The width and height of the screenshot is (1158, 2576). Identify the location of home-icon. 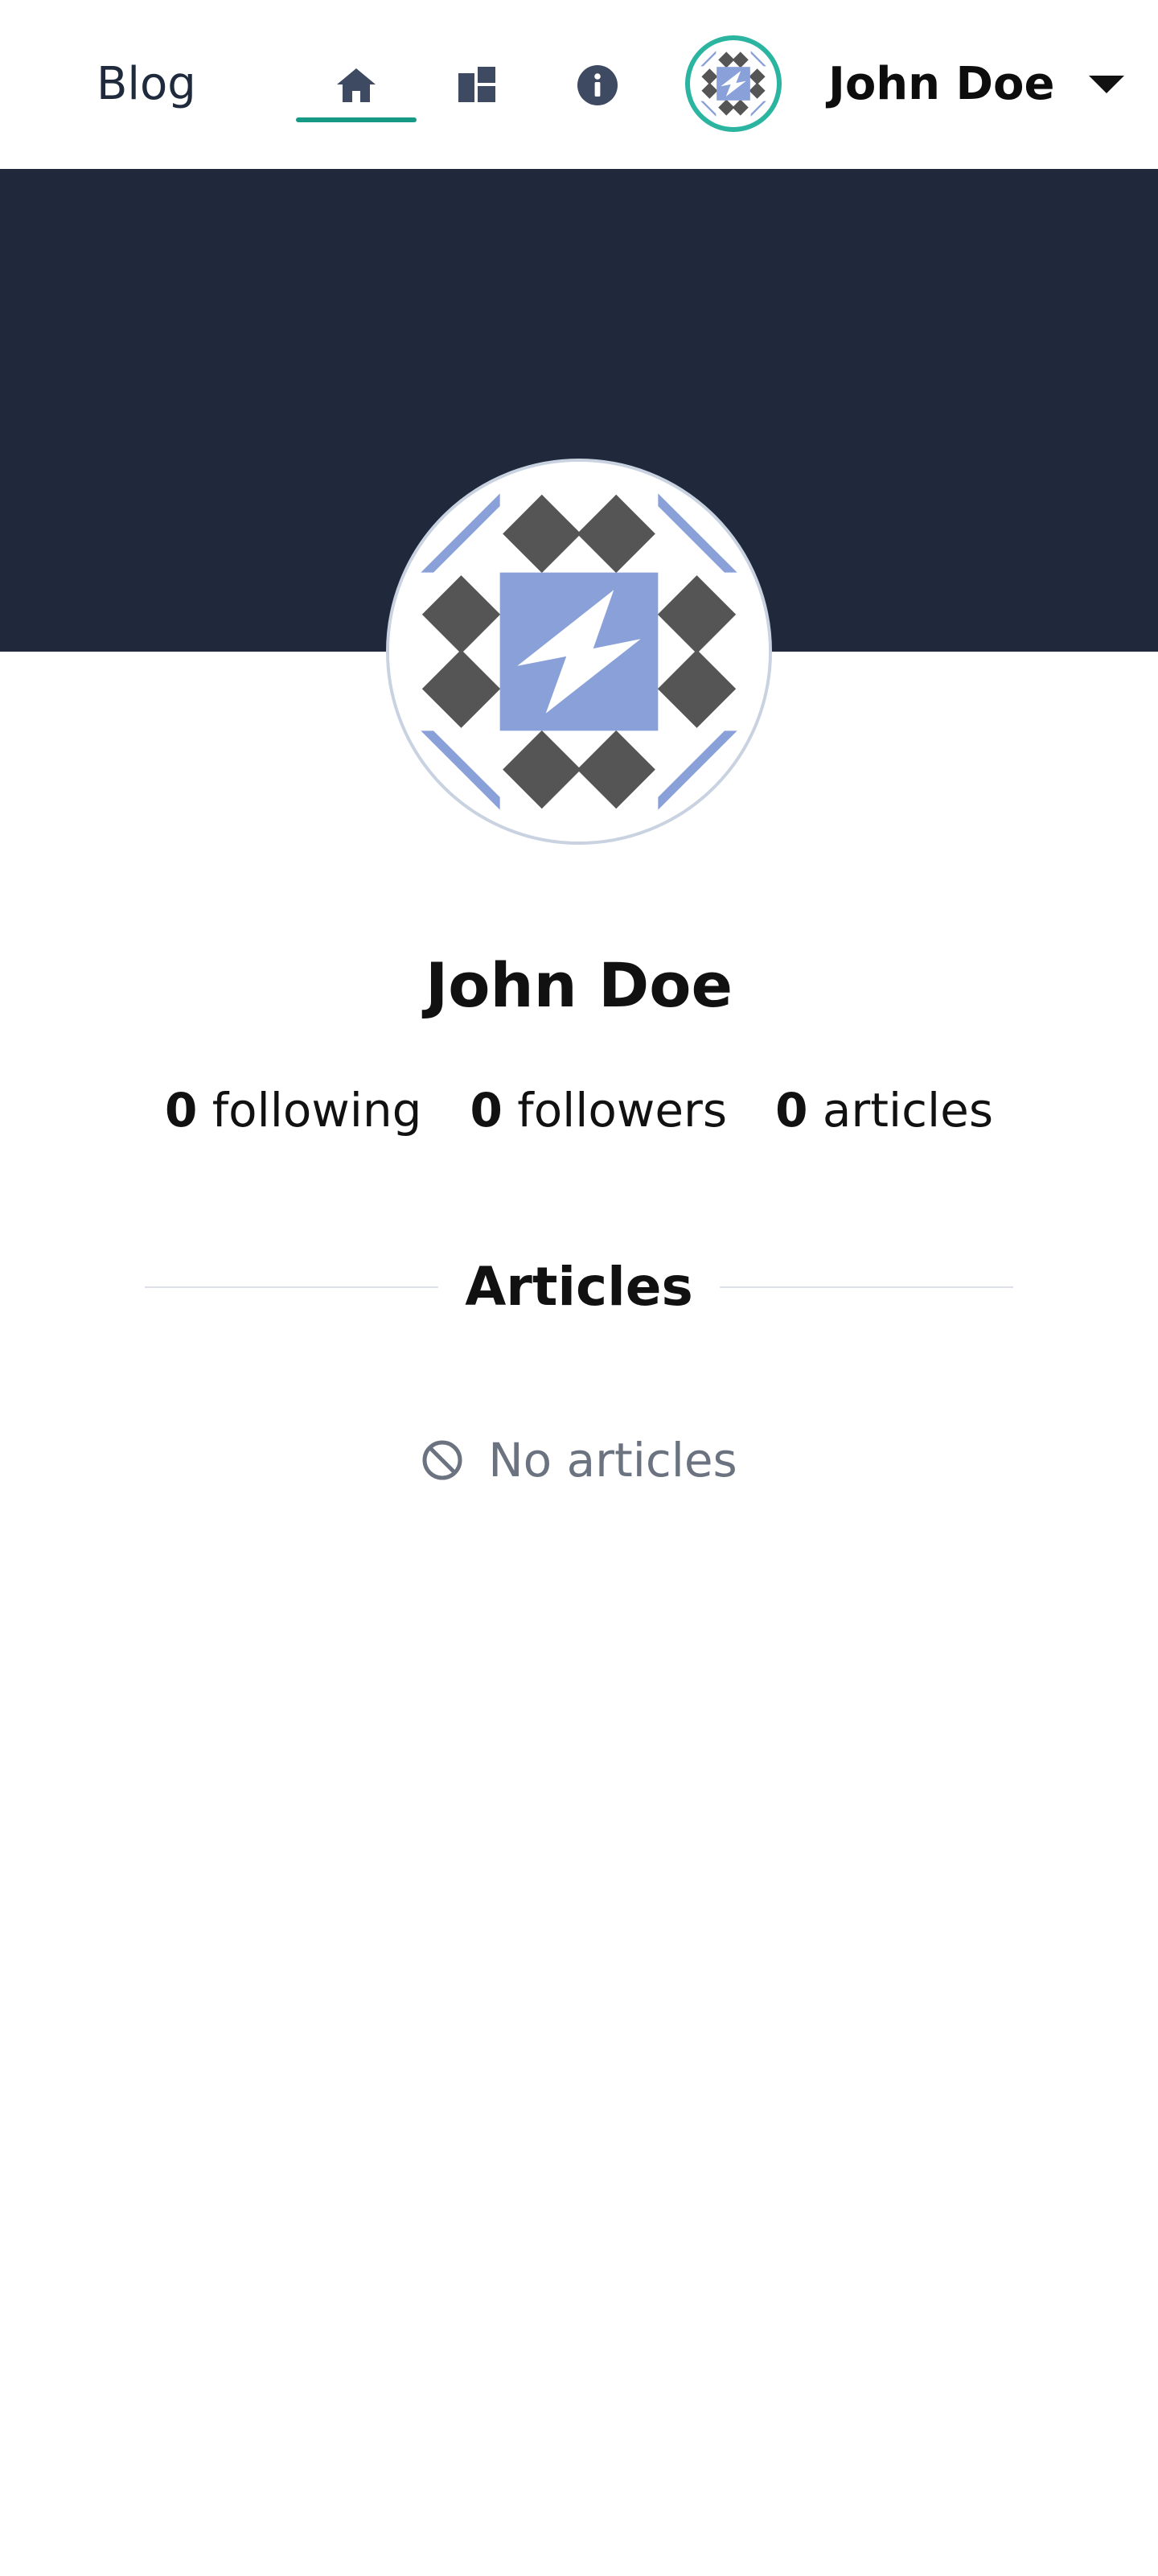
(356, 85).